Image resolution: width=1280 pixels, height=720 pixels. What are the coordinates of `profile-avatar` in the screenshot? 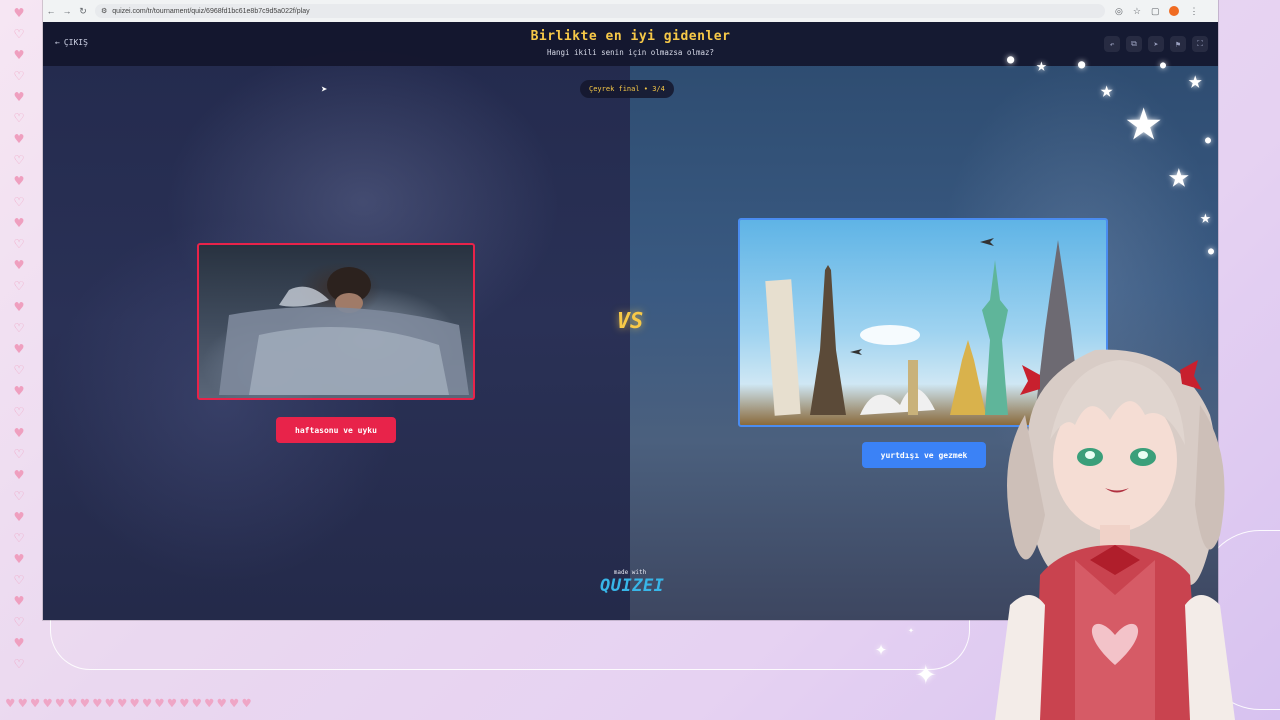 It's located at (1174, 11).